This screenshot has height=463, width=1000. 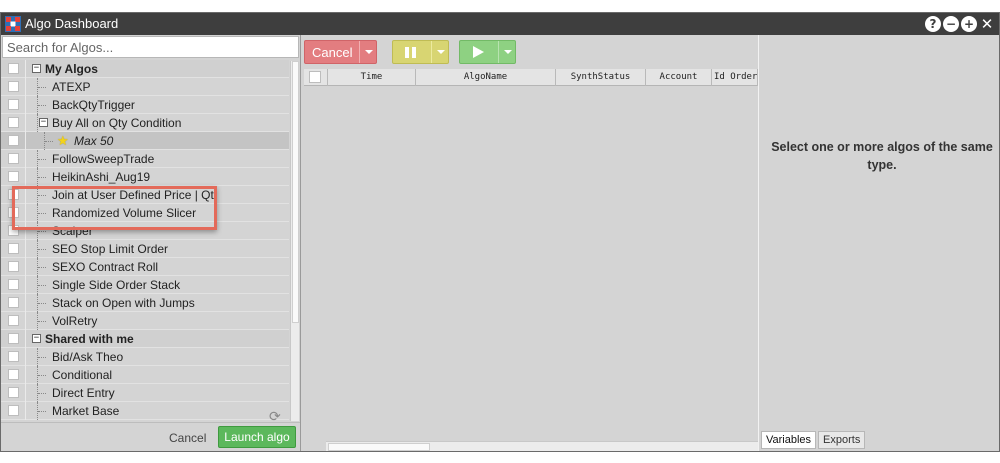 I want to click on tree-item-label: Scalper, so click(x=72, y=231).